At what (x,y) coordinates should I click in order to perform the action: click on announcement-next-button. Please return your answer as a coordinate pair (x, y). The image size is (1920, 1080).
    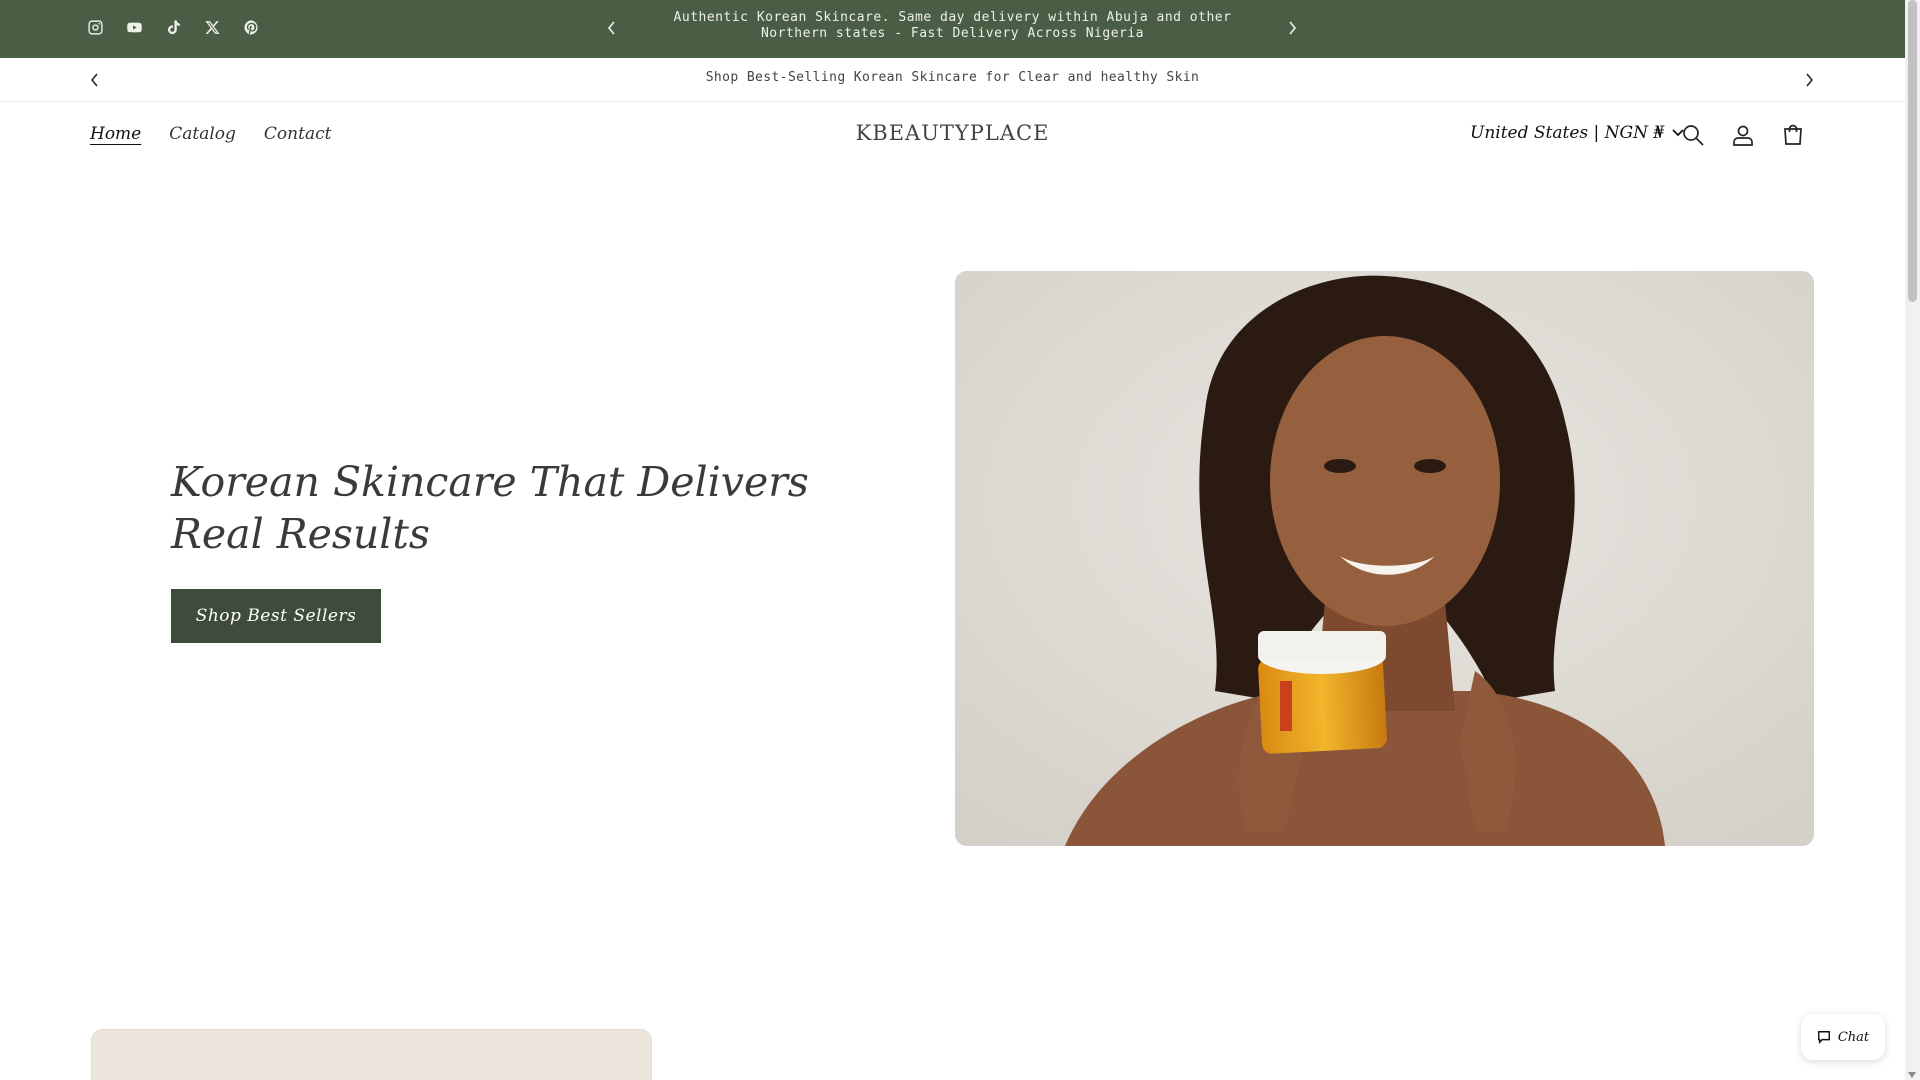
    Looking at the image, I should click on (1292, 28).